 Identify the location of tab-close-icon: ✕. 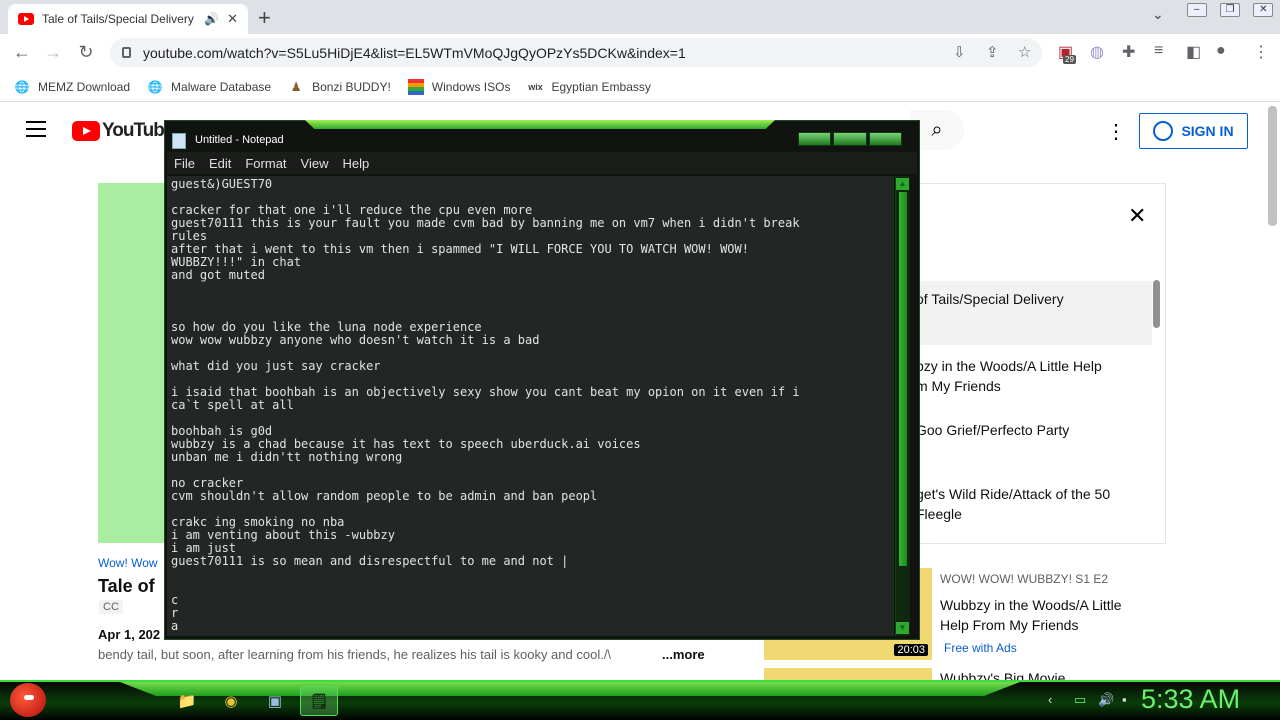
(232, 19).